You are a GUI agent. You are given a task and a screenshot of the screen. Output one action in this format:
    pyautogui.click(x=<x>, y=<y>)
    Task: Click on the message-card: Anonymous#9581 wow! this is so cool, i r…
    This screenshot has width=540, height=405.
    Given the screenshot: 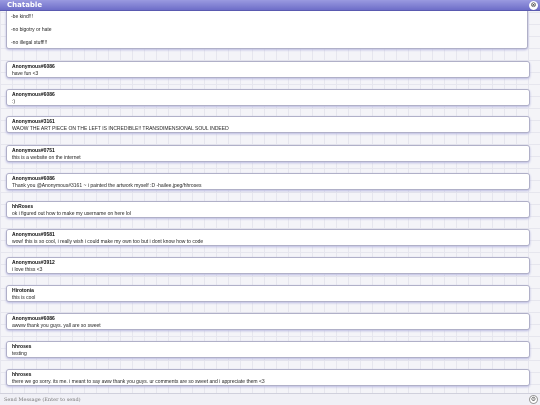 What is the action you would take?
    pyautogui.click(x=268, y=237)
    